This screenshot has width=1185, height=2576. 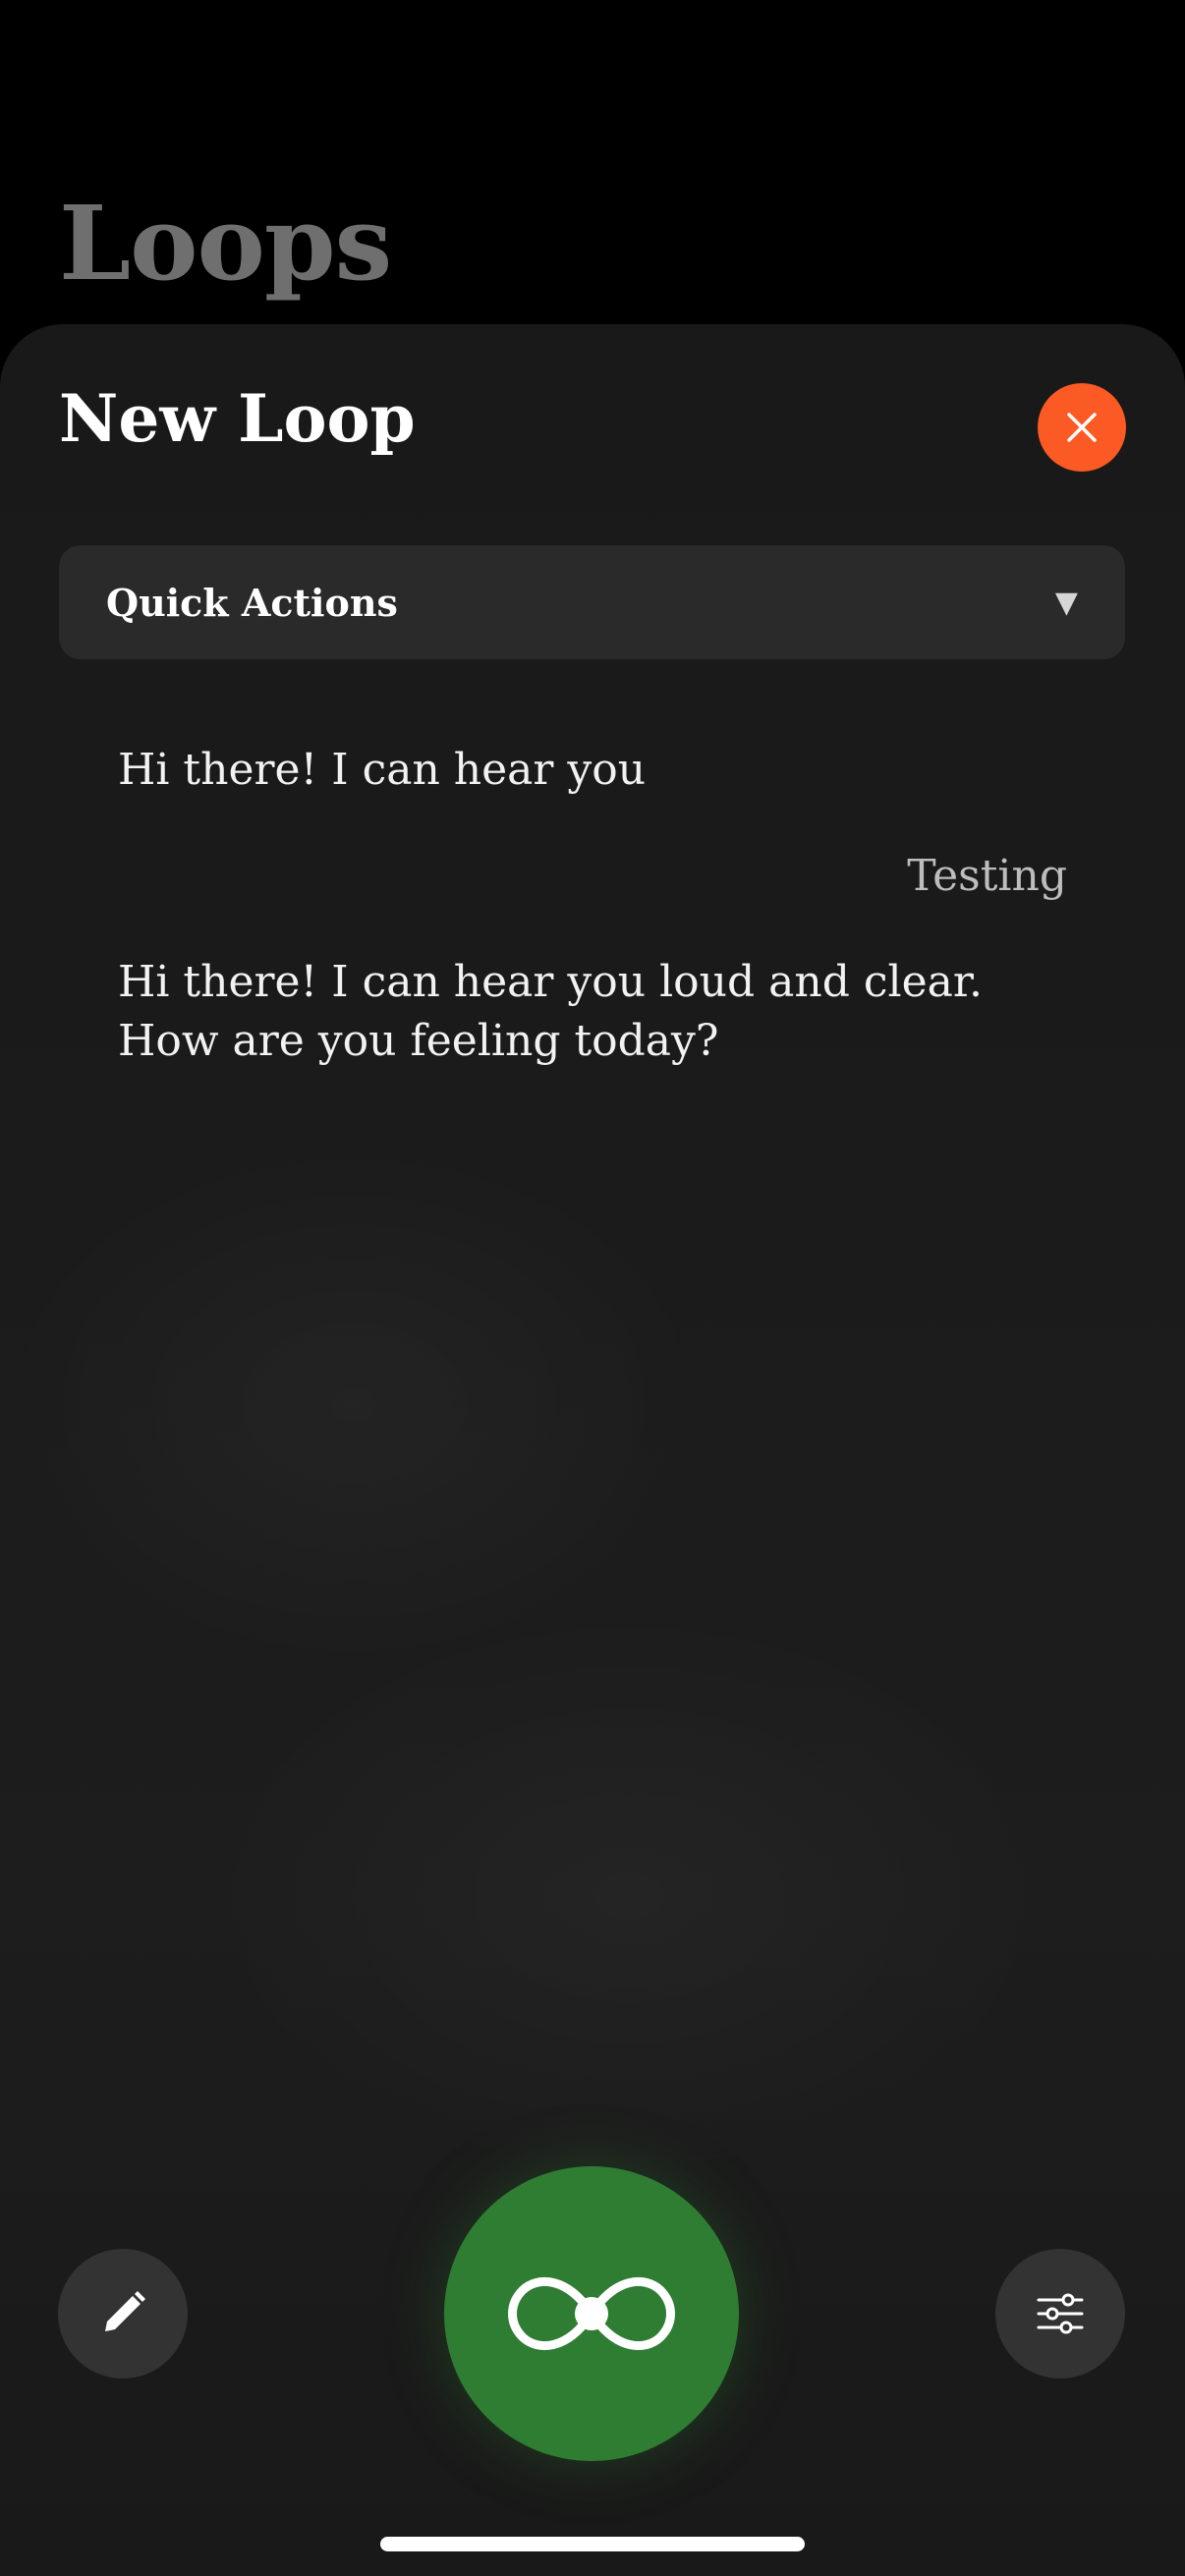 What do you see at coordinates (238, 418) in the screenshot?
I see `sheet-title: New Loop` at bounding box center [238, 418].